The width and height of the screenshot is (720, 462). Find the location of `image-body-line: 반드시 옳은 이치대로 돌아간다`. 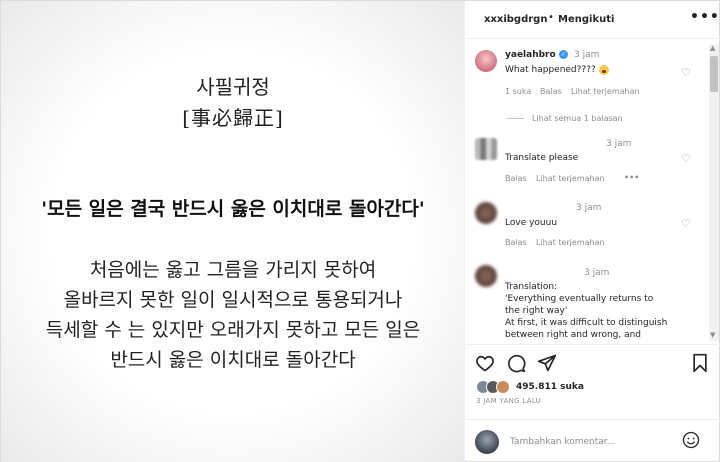

image-body-line: 반드시 옳은 이치대로 돌아간다 is located at coordinates (233, 360).